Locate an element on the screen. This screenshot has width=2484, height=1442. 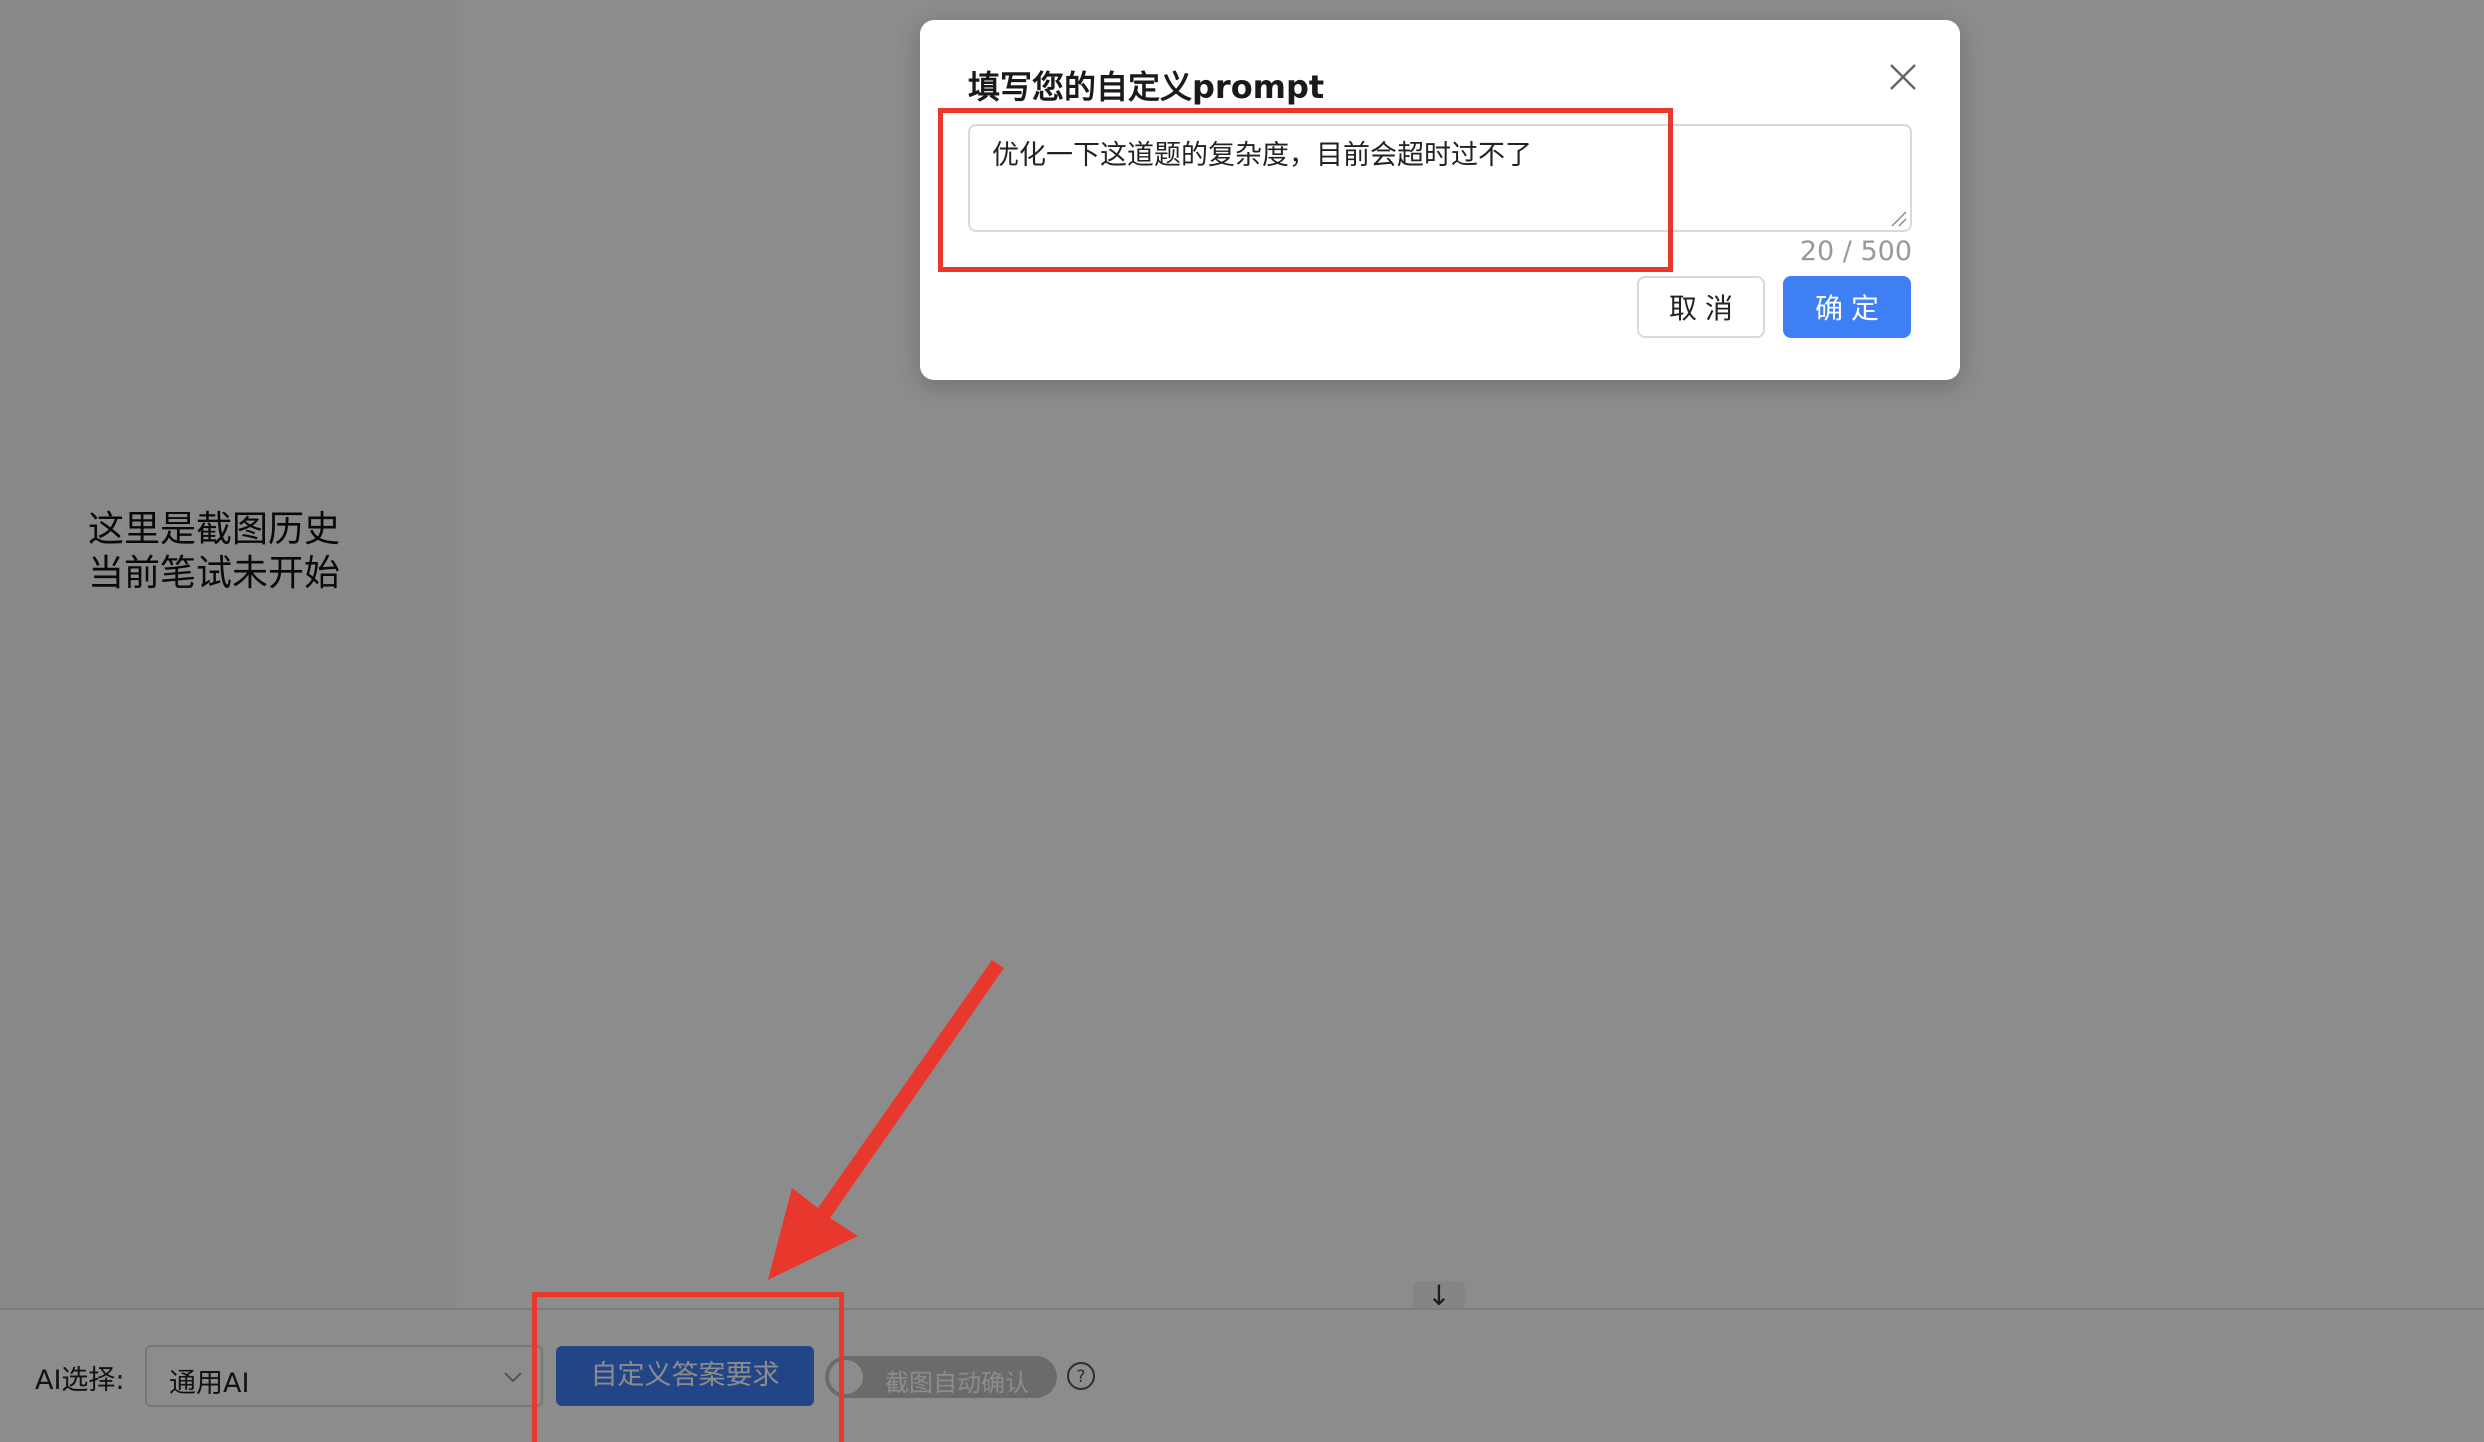
annotation-box-button is located at coordinates (688, 1367).